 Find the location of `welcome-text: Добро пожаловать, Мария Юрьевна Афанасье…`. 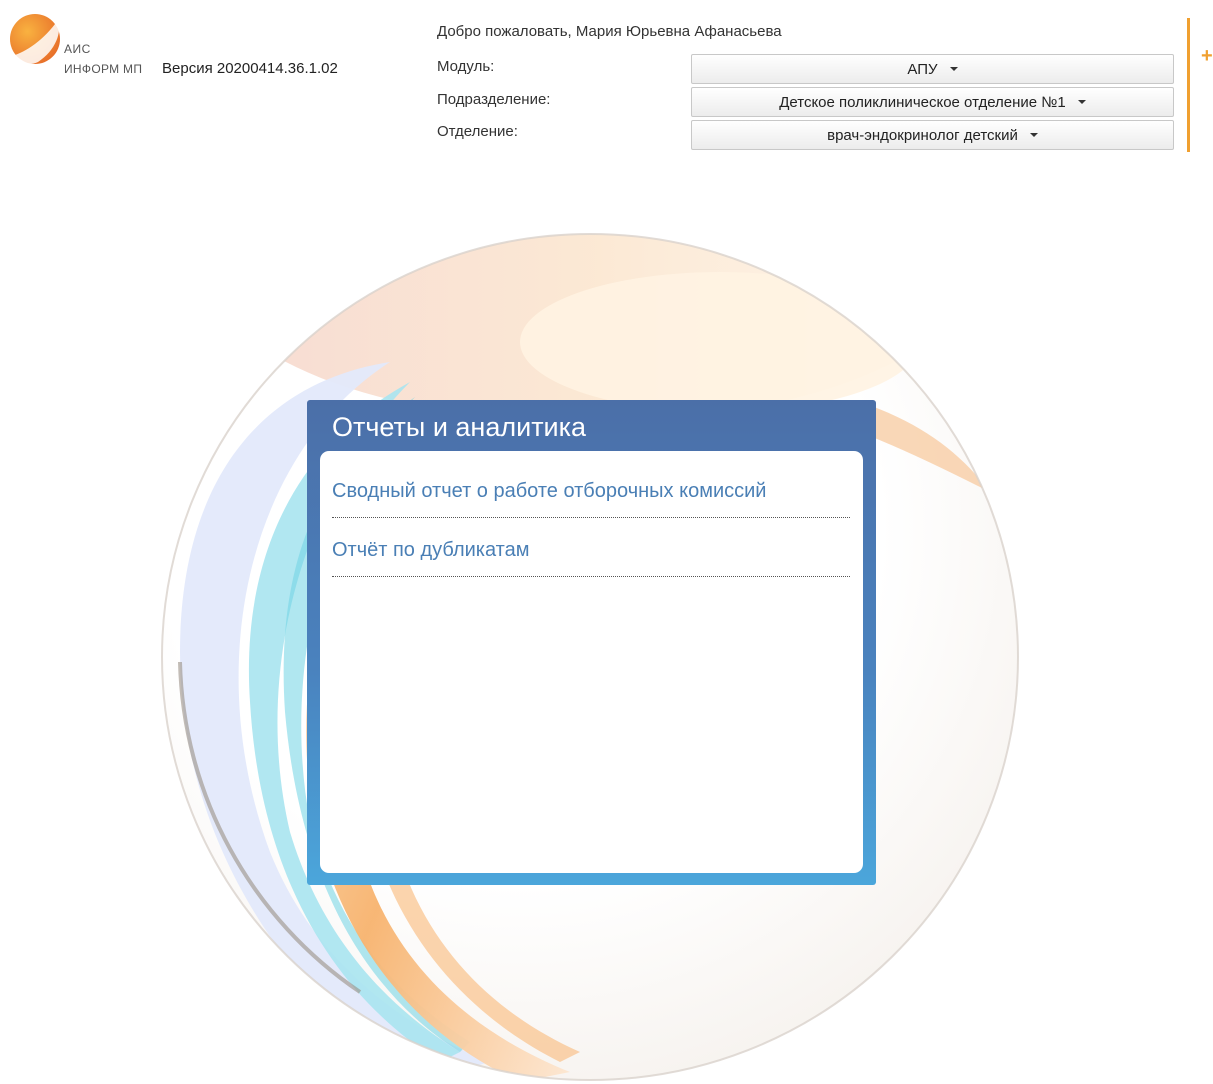

welcome-text: Добро пожаловать, Мария Юрьевна Афанасье… is located at coordinates (609, 31).